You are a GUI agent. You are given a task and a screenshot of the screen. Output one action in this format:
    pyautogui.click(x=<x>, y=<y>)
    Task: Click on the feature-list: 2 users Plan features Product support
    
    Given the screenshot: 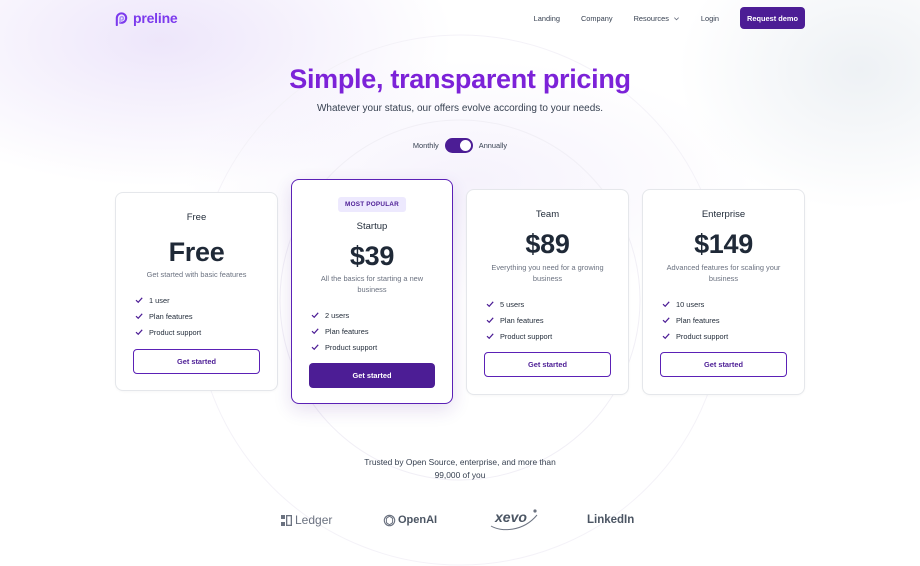 What is the action you would take?
    pyautogui.click(x=343, y=331)
    